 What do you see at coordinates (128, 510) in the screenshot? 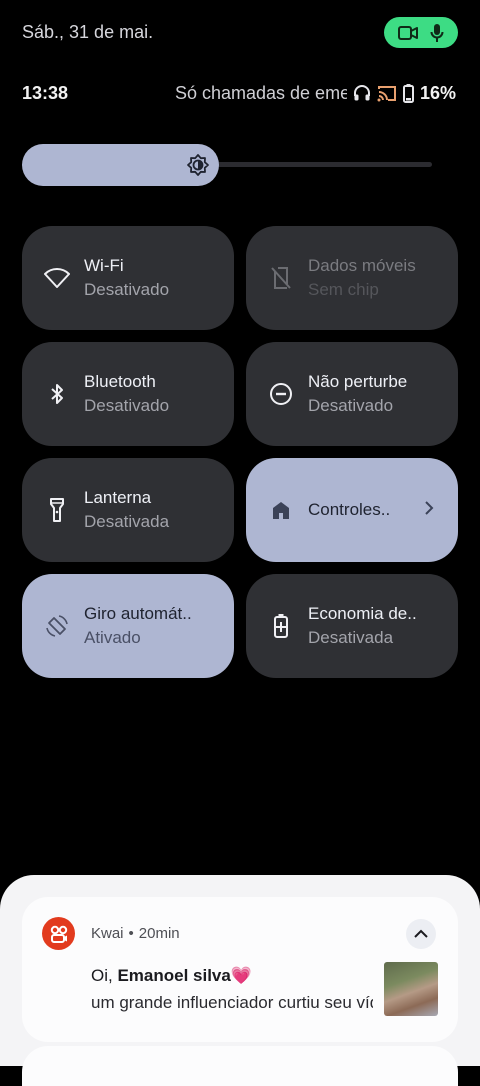
I see `tile-flashlight: Lanterna Desativada` at bounding box center [128, 510].